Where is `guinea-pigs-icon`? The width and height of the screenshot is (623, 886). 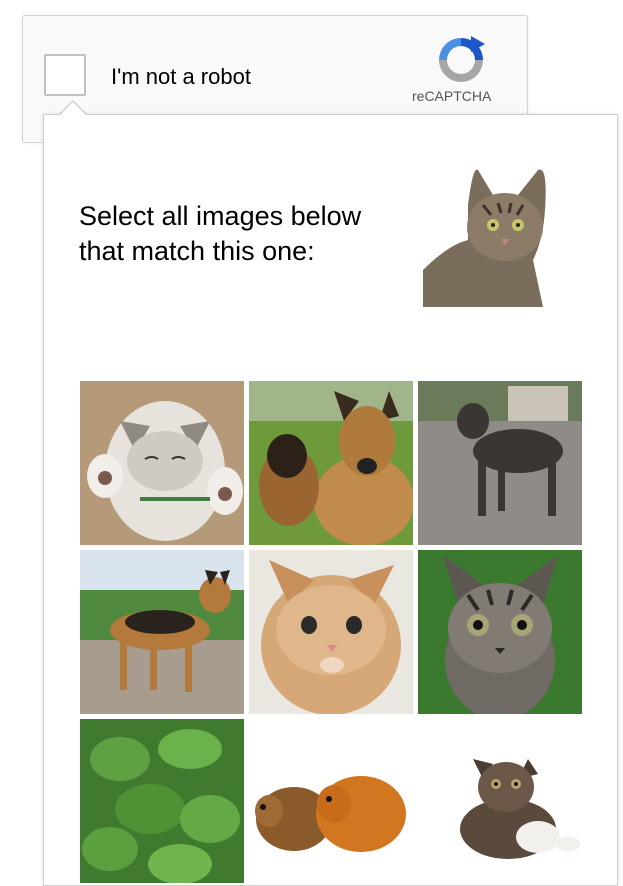
guinea-pigs-icon is located at coordinates (331, 801).